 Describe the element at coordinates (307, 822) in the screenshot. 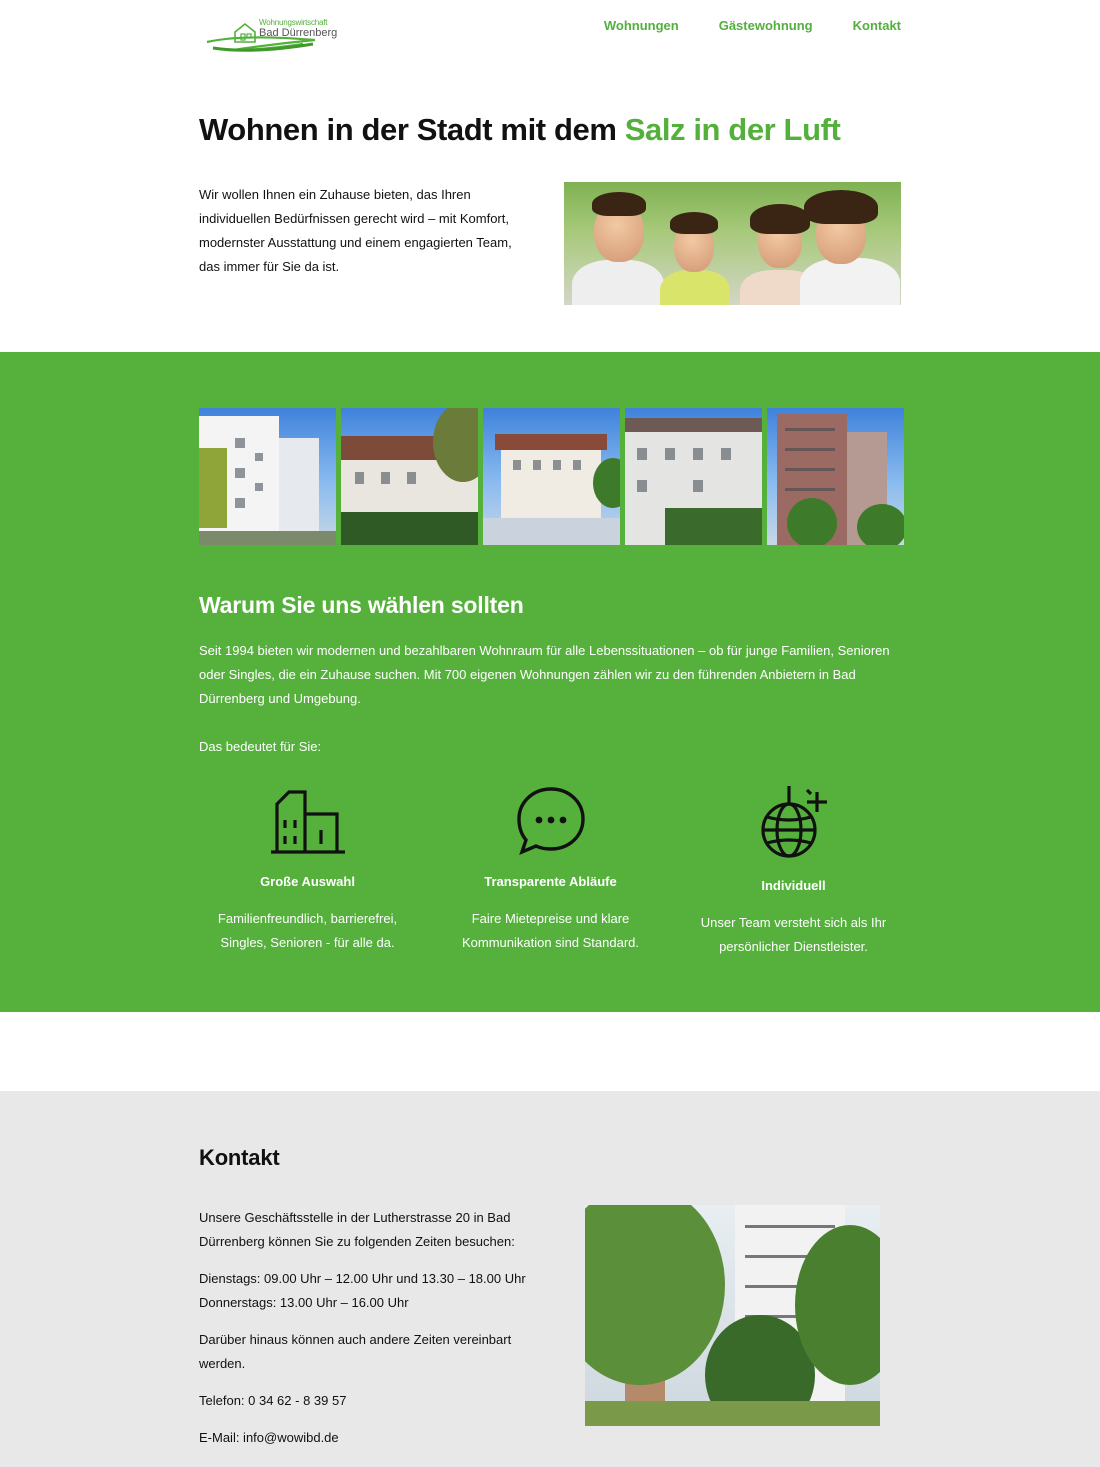

I see `building-icon` at that location.